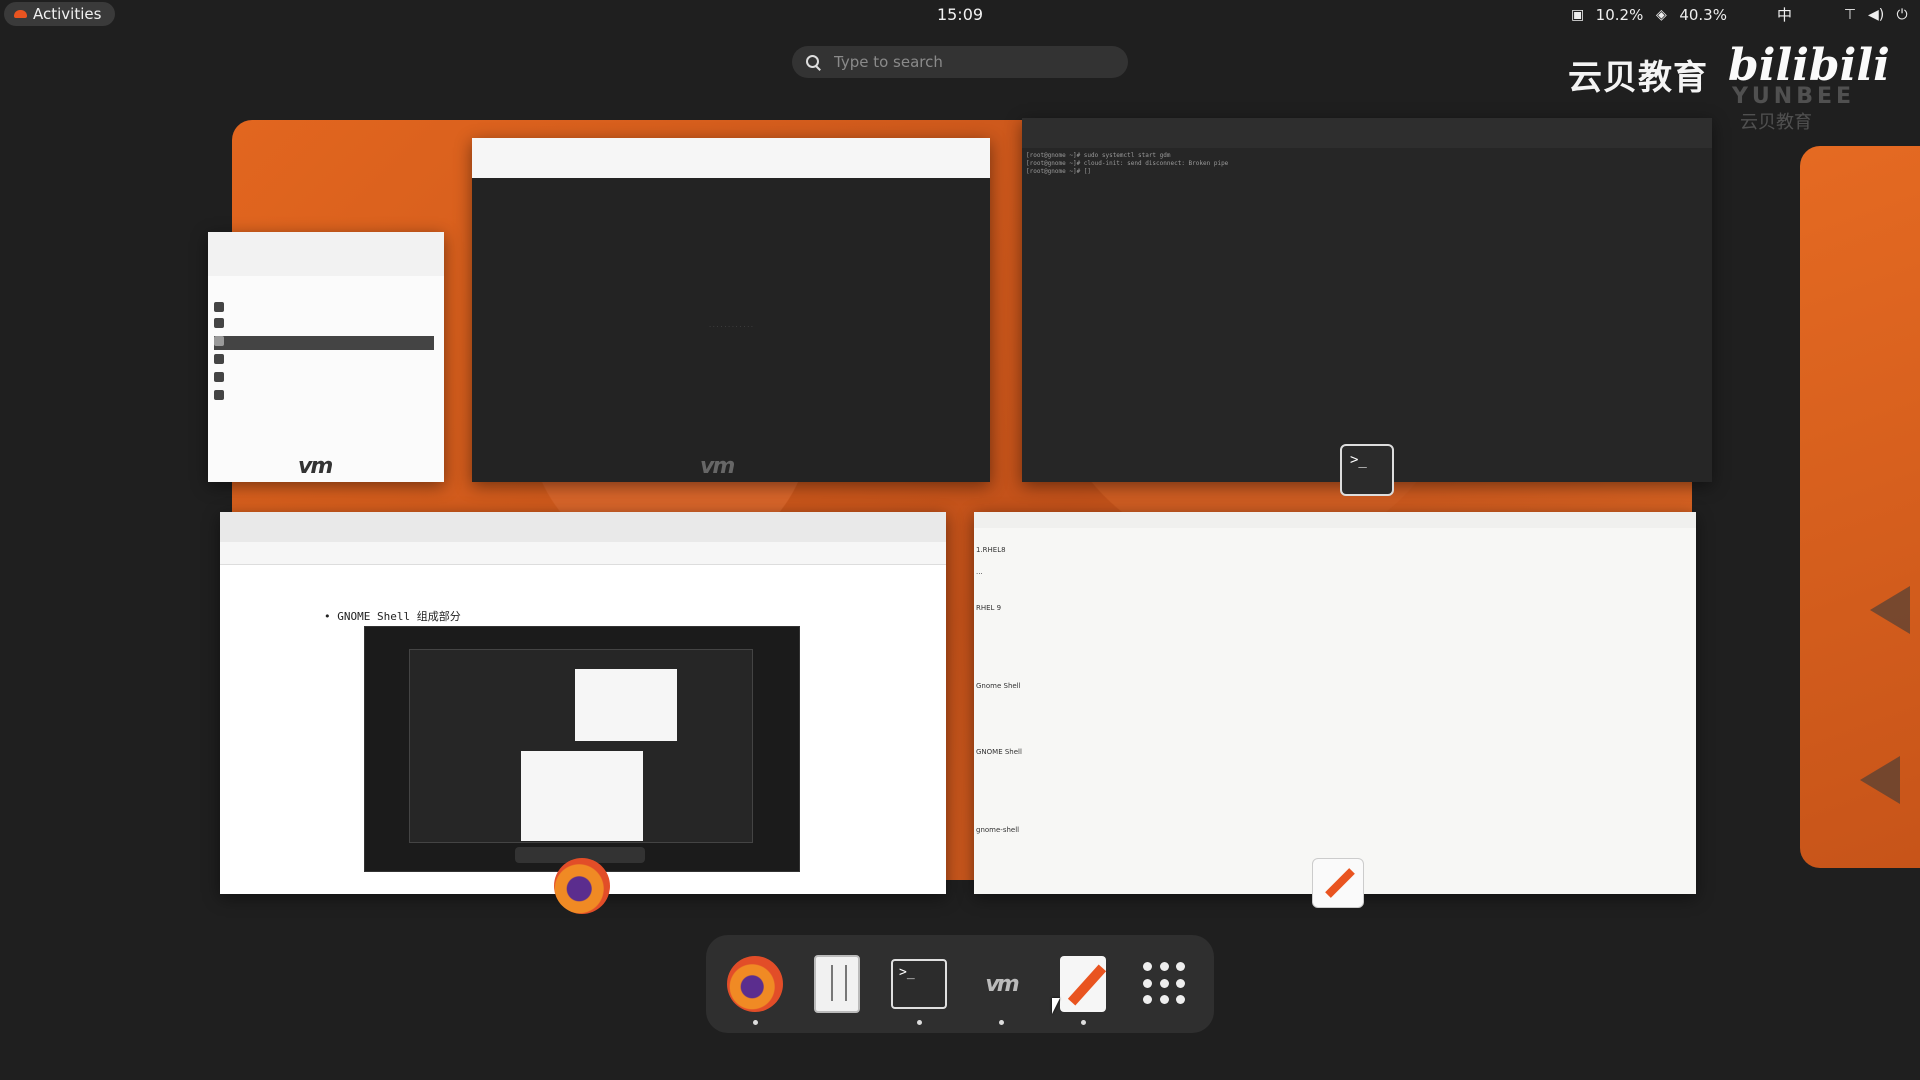  What do you see at coordinates (1740, 14) in the screenshot?
I see `status-area: ▣ 10.2% ◈ 40.3% 中 ⊤ ◀) ⏻` at bounding box center [1740, 14].